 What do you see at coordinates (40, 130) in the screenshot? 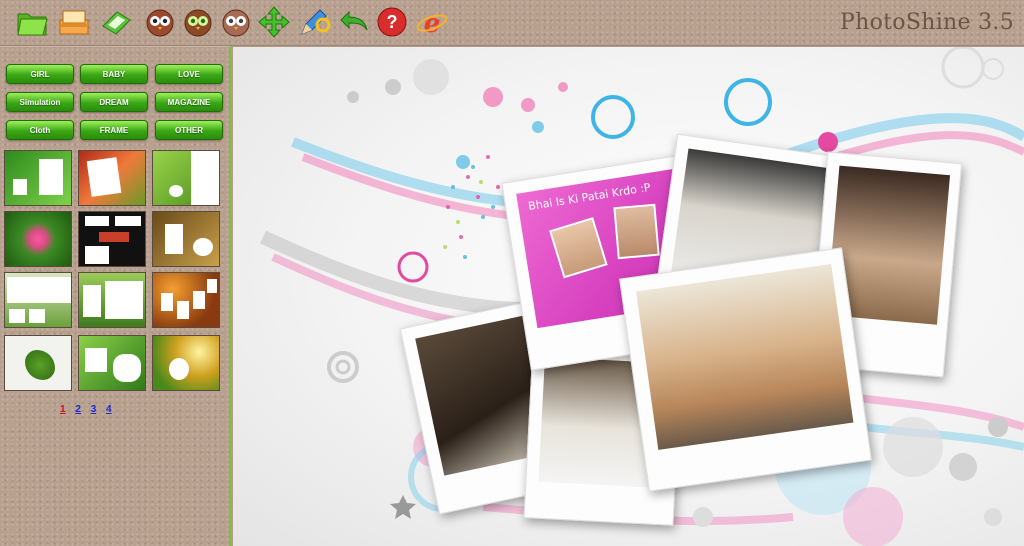
I see `category-cloth-button: Cloth` at bounding box center [40, 130].